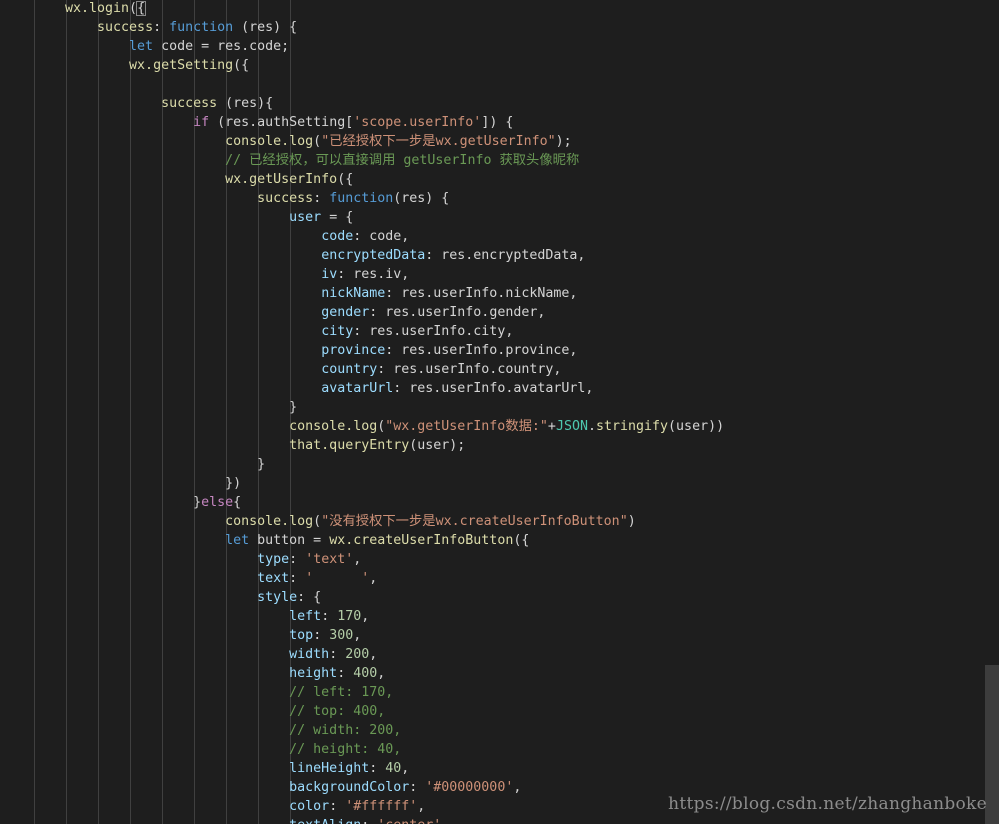 This screenshot has height=824, width=999. I want to click on code-line: success (res){, so click(169, 103).